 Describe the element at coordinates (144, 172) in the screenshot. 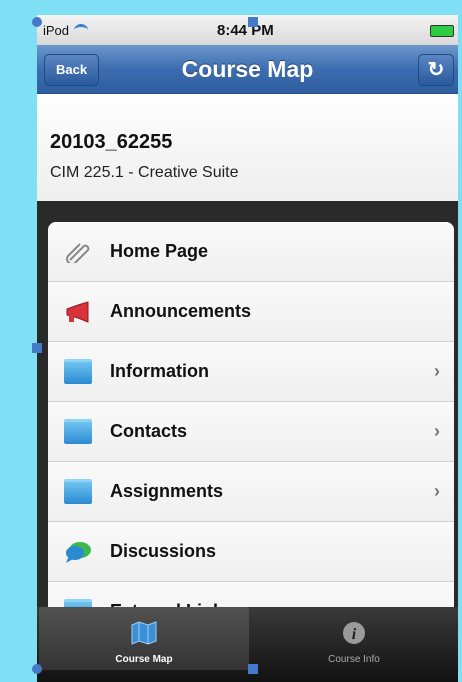

I see `course-name: CIM 225.1 - Creative Suite` at that location.